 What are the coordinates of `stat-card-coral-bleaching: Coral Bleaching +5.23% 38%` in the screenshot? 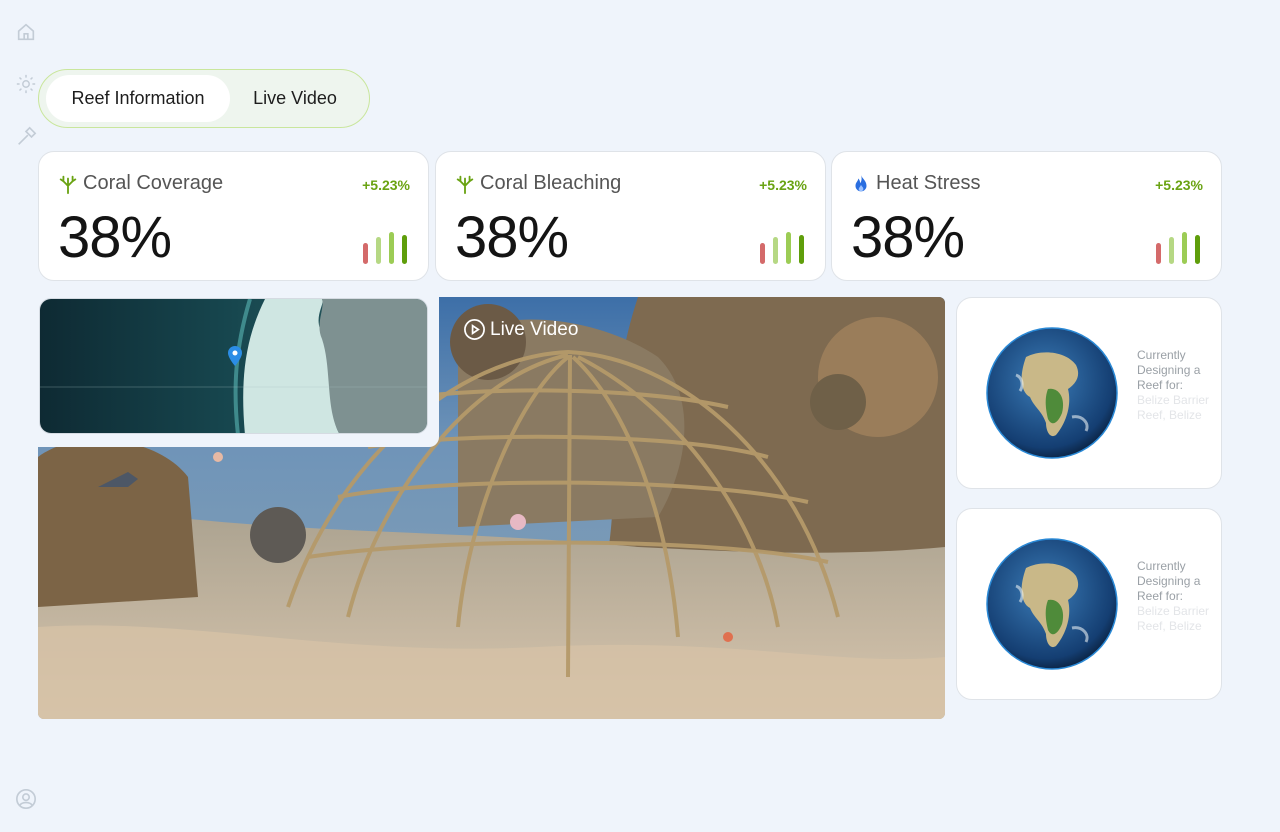 It's located at (630, 216).